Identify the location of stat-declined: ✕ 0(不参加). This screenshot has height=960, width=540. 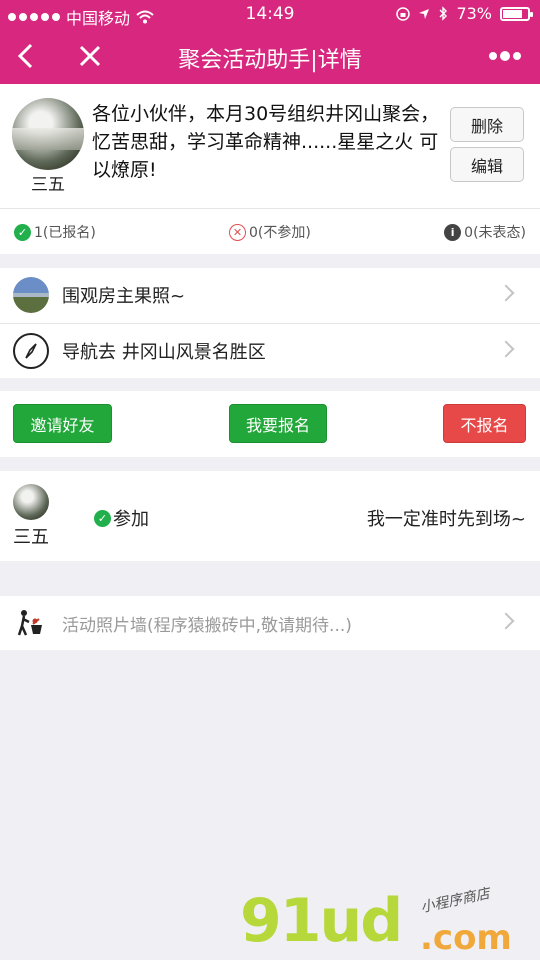
(270, 232).